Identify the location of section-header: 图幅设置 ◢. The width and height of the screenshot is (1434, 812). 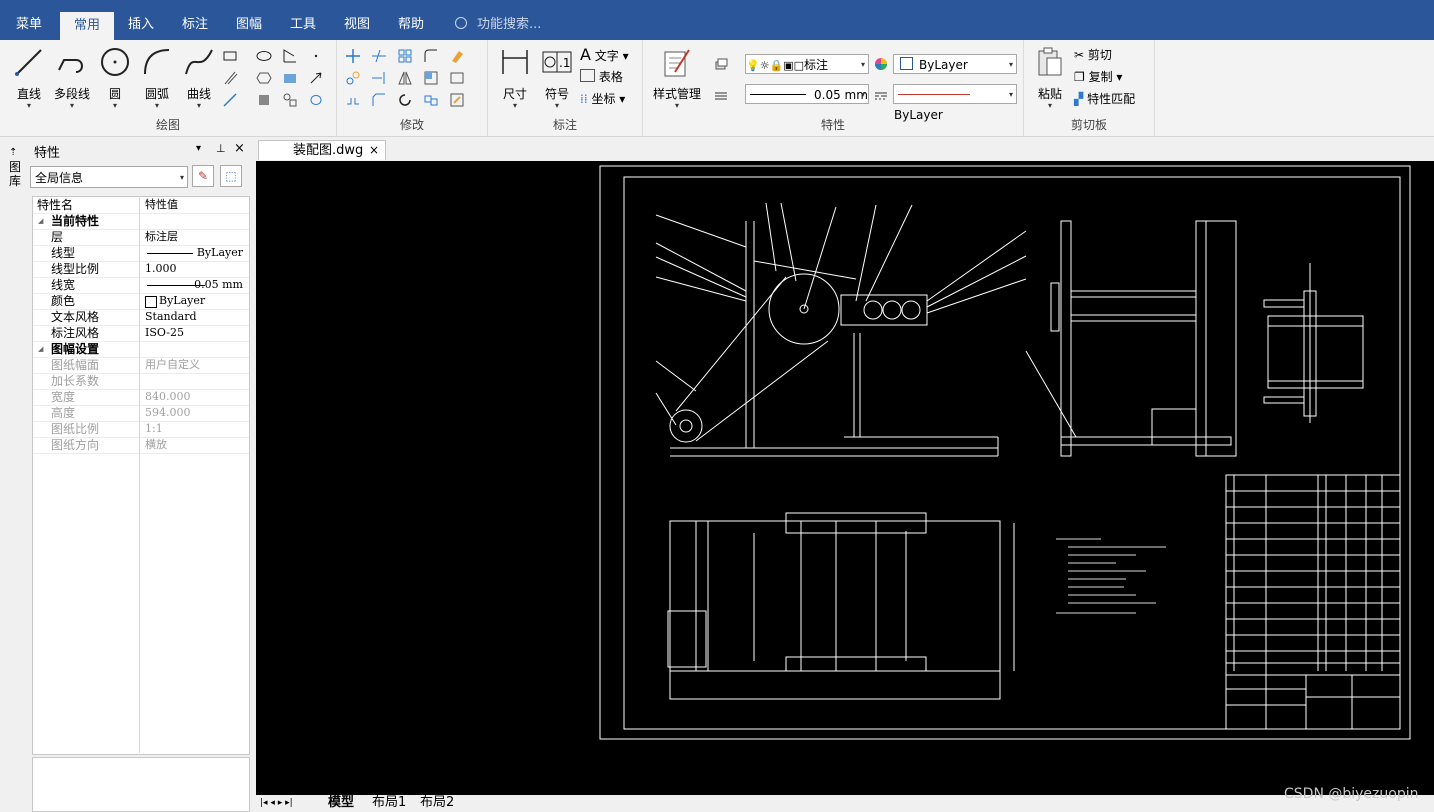
(141, 349).